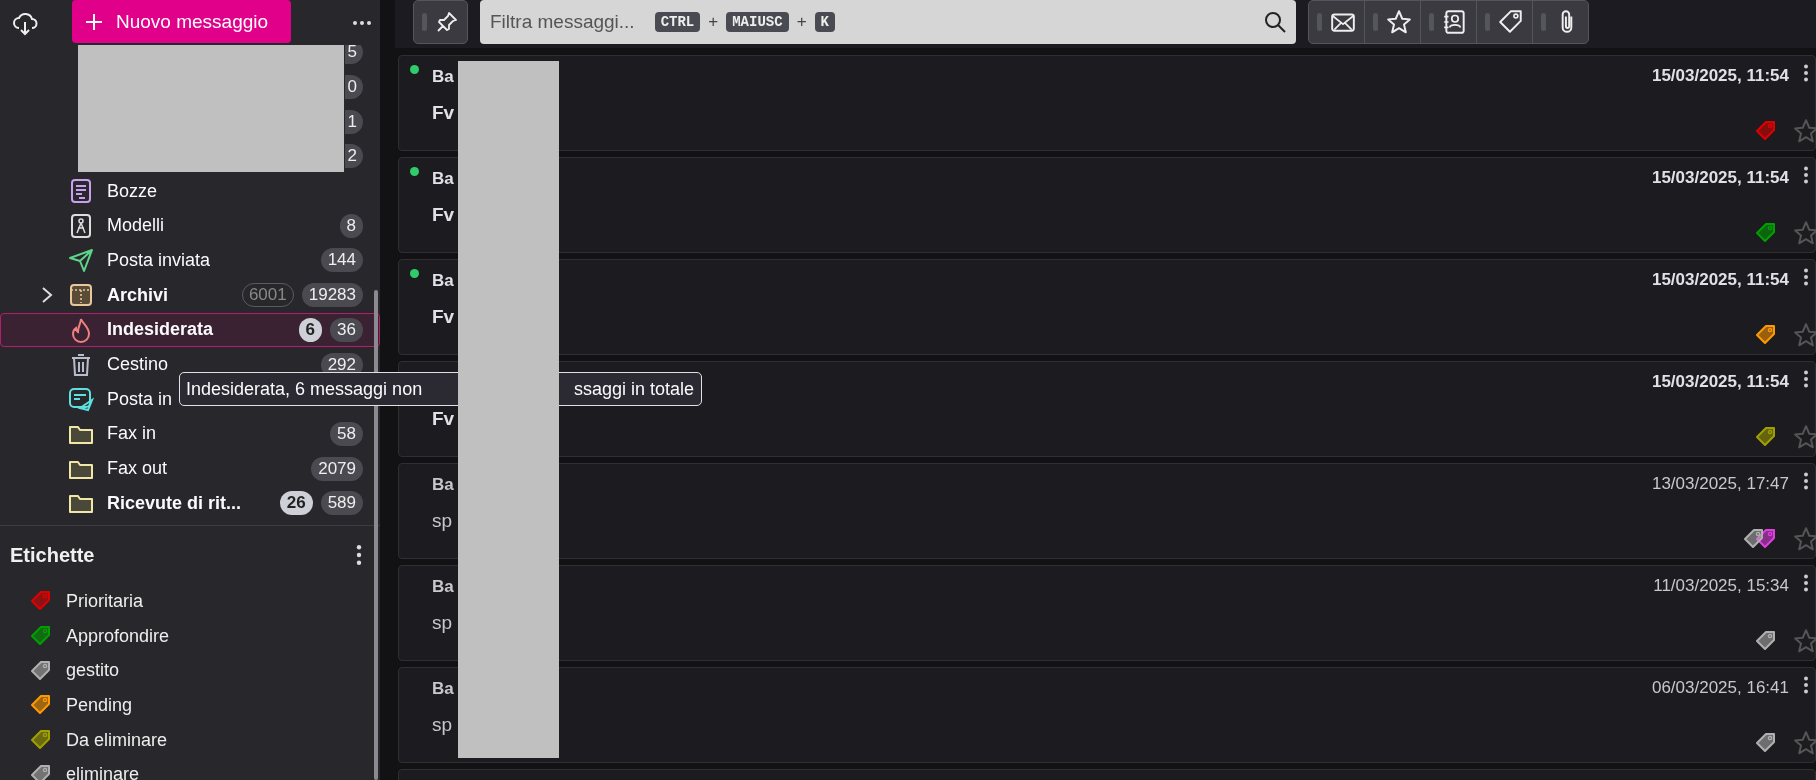  Describe the element at coordinates (757, 22) in the screenshot. I see `keyboard-key: MAIUSC` at that location.